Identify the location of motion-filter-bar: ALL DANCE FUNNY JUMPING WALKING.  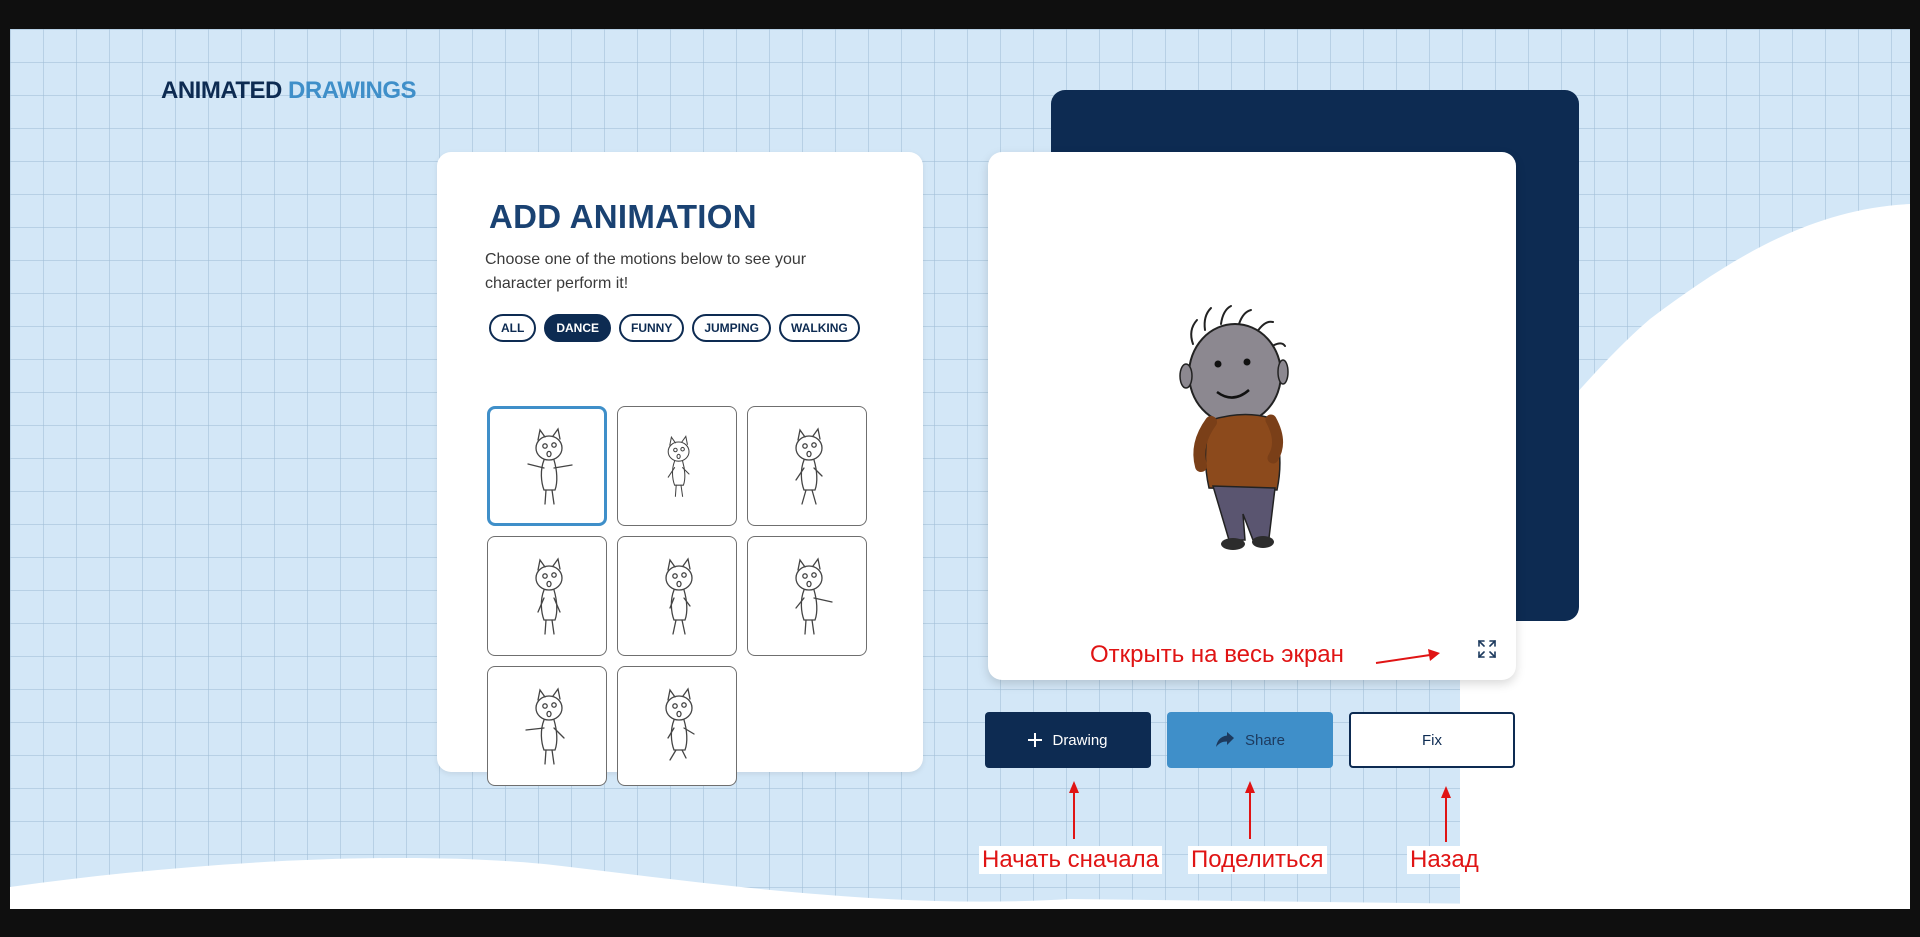
(674, 328).